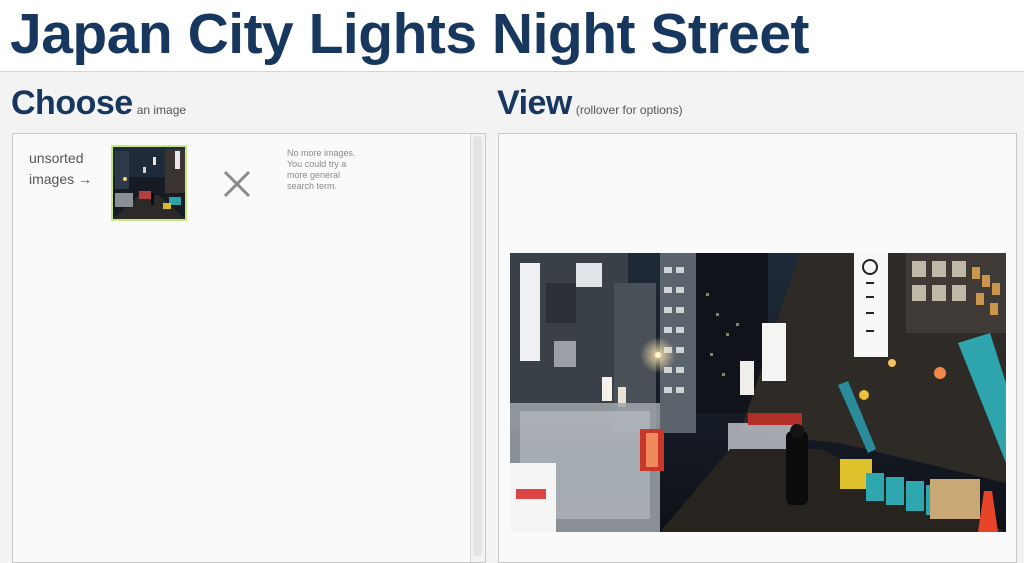 The height and width of the screenshot is (563, 1024). I want to click on choose-subtitle: an image, so click(161, 110).